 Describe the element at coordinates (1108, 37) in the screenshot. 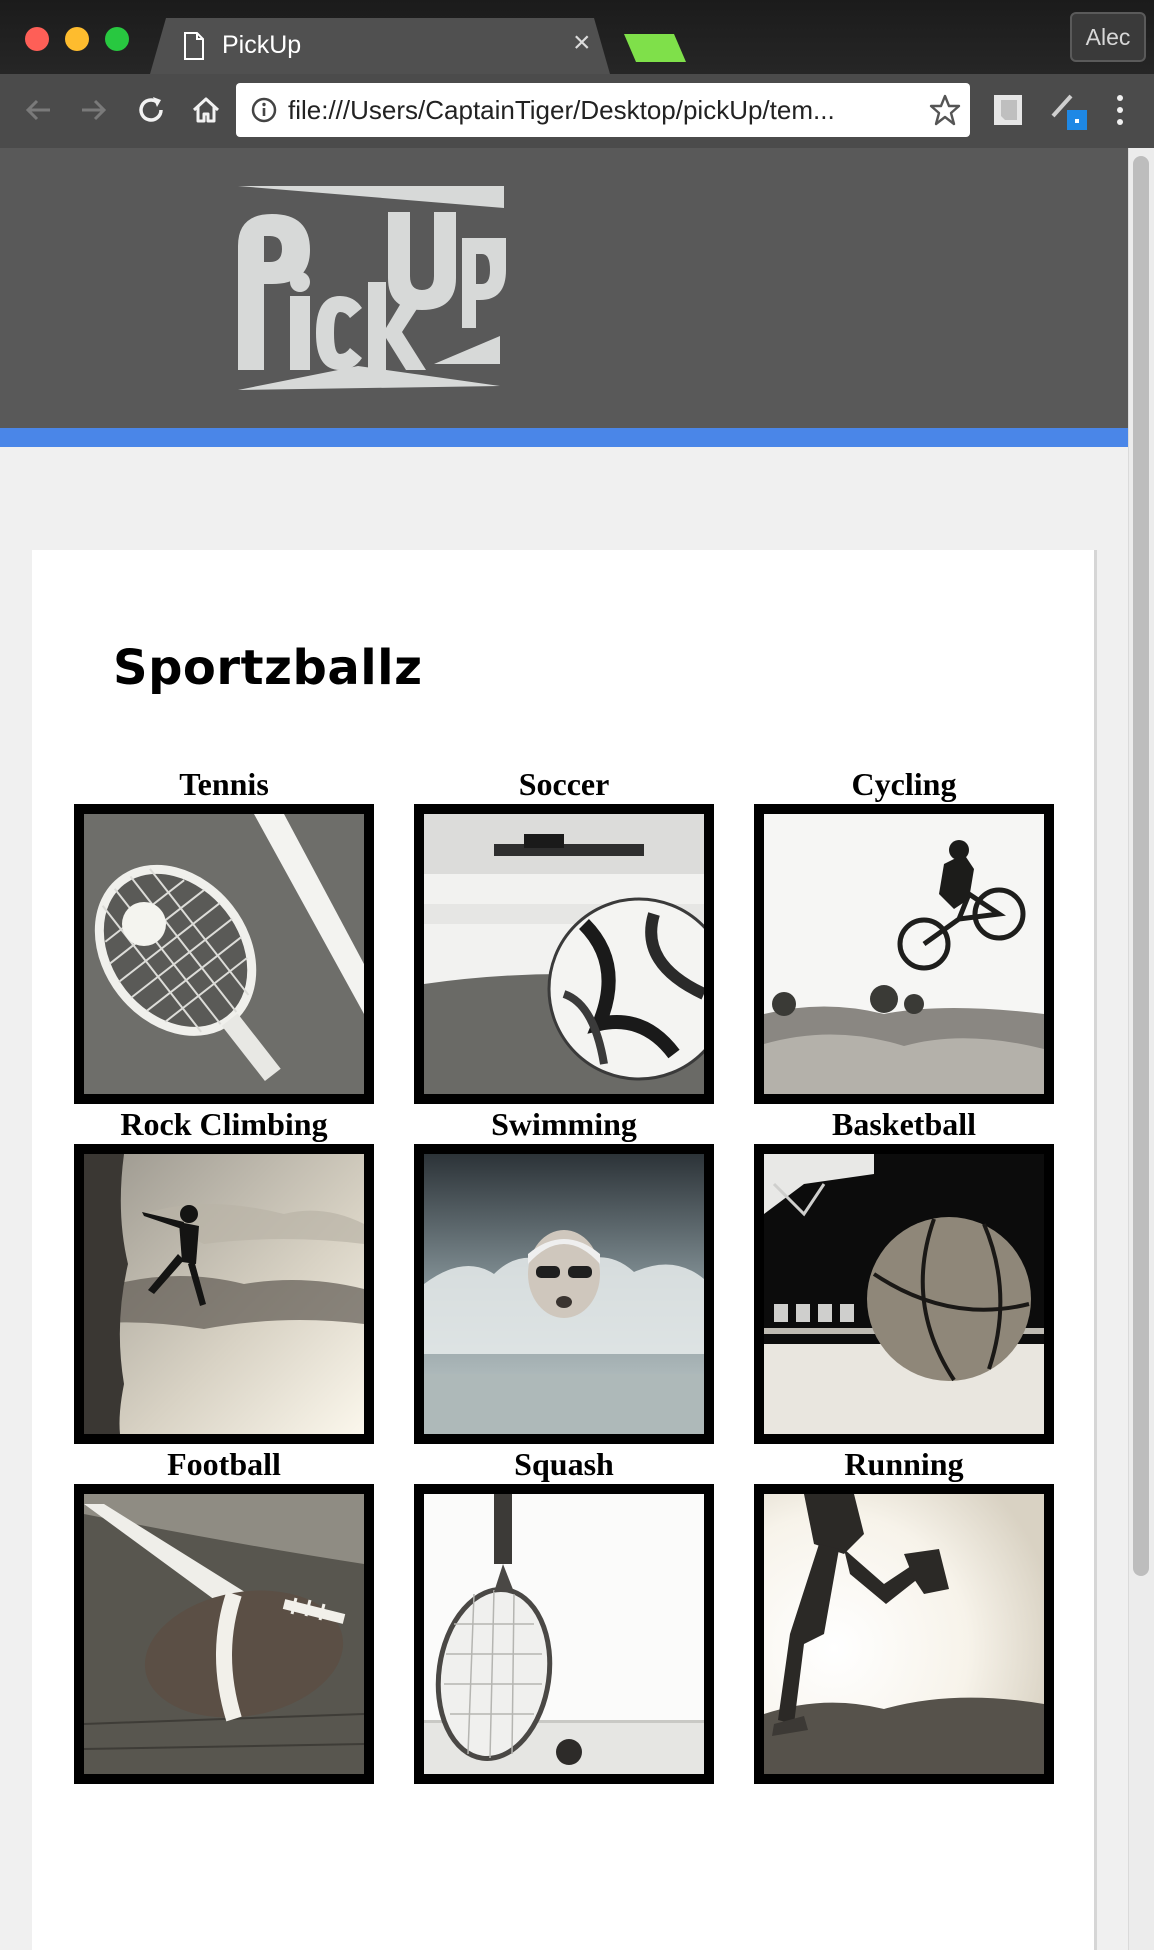

I see `profile-button: Alec` at that location.